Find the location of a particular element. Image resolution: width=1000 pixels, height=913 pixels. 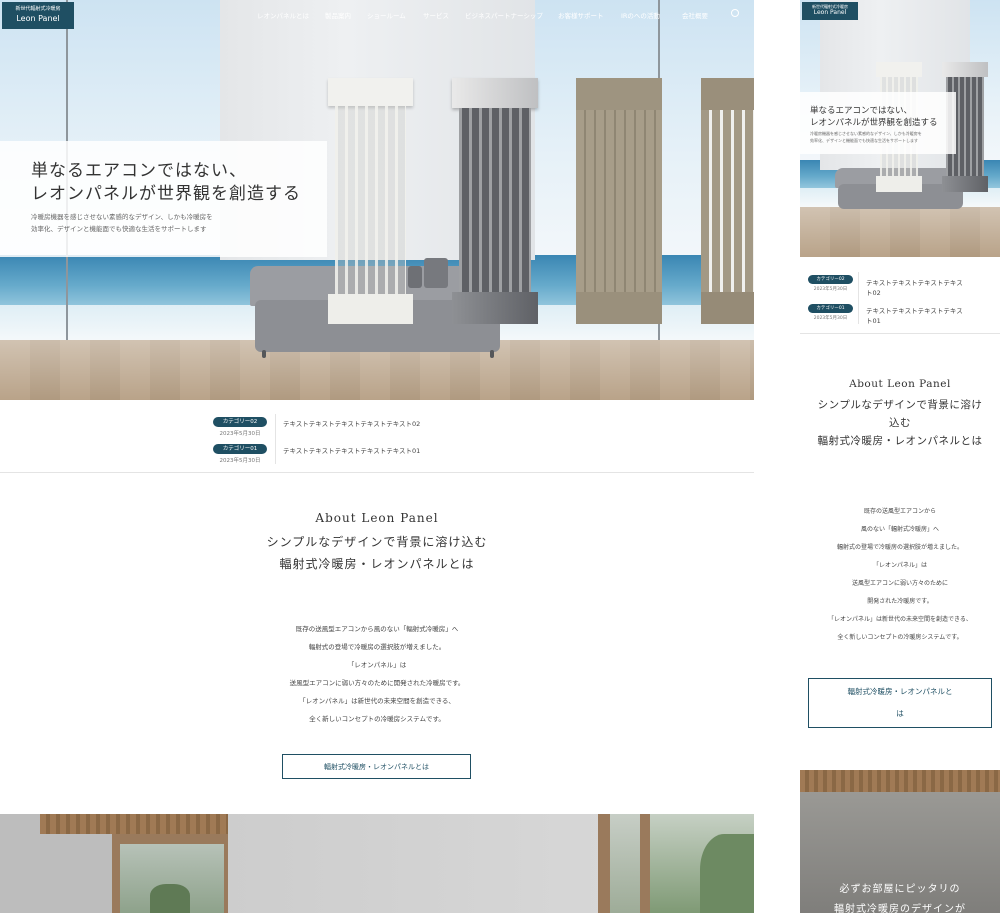

news-text-line2: ト02 is located at coordinates (873, 292).